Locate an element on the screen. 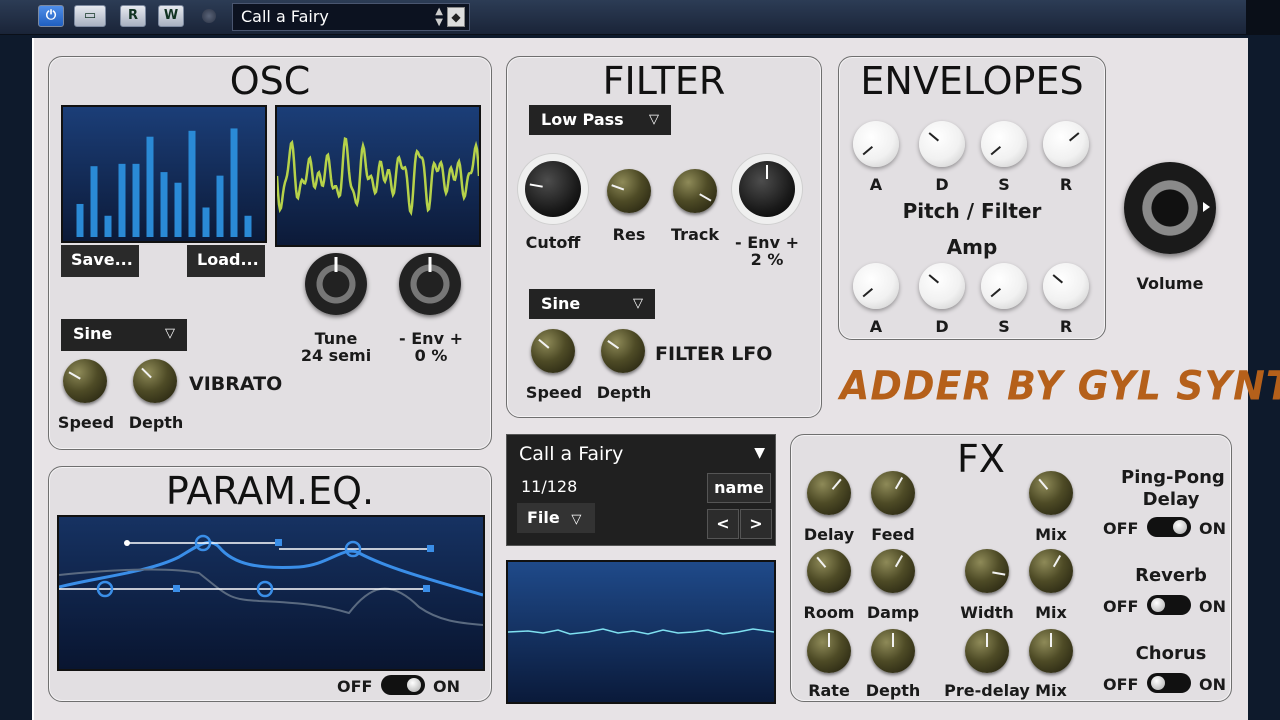 The image size is (1280, 720). reverb-toggle is located at coordinates (1169, 605).